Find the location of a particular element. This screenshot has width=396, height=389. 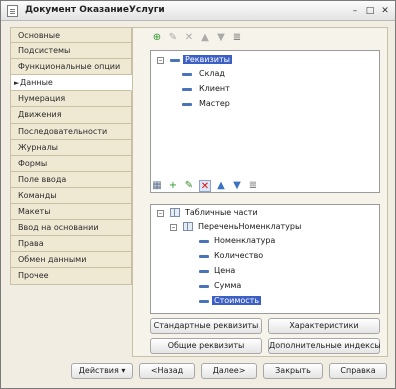

sidebar-item-input-field: Поле ввода is located at coordinates (71, 179).